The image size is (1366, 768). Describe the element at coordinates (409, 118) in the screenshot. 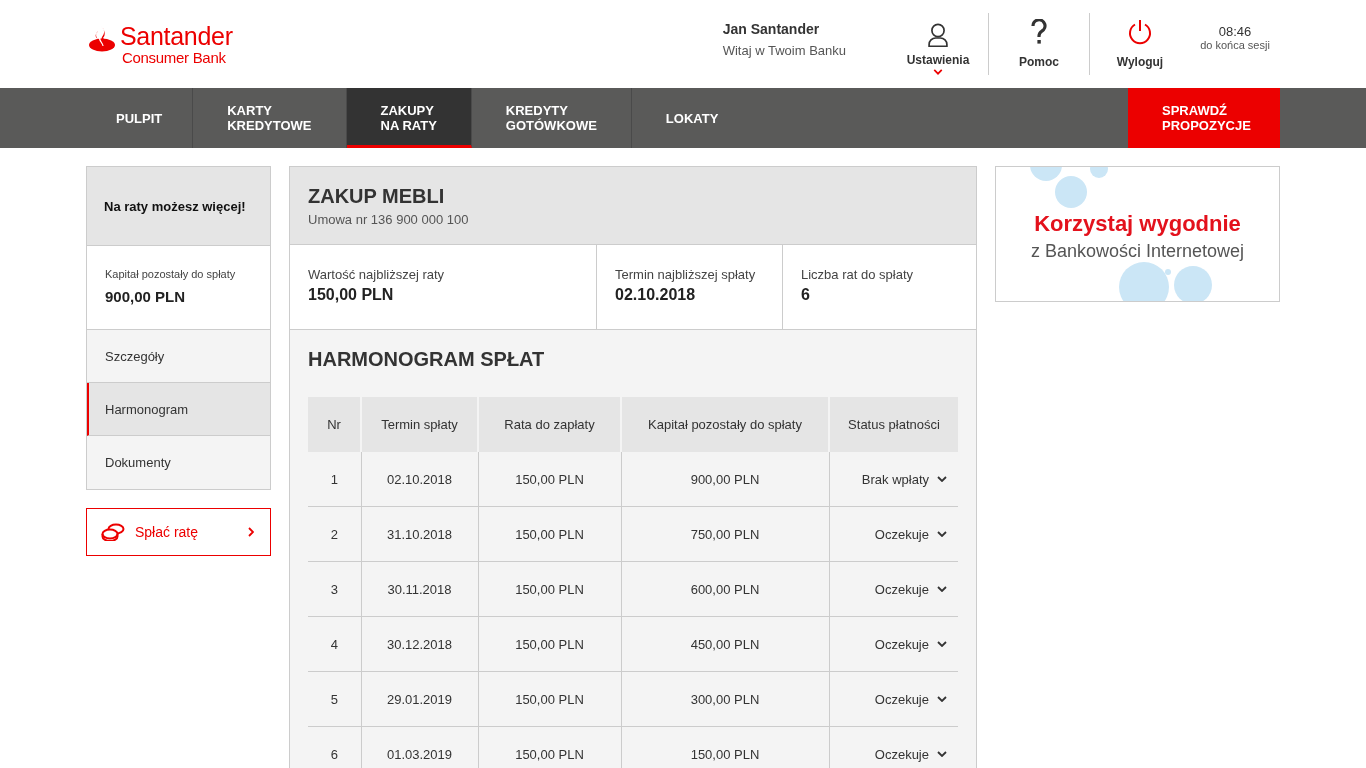

I see `nav-tab: ZAKUPY NA RATY` at that location.